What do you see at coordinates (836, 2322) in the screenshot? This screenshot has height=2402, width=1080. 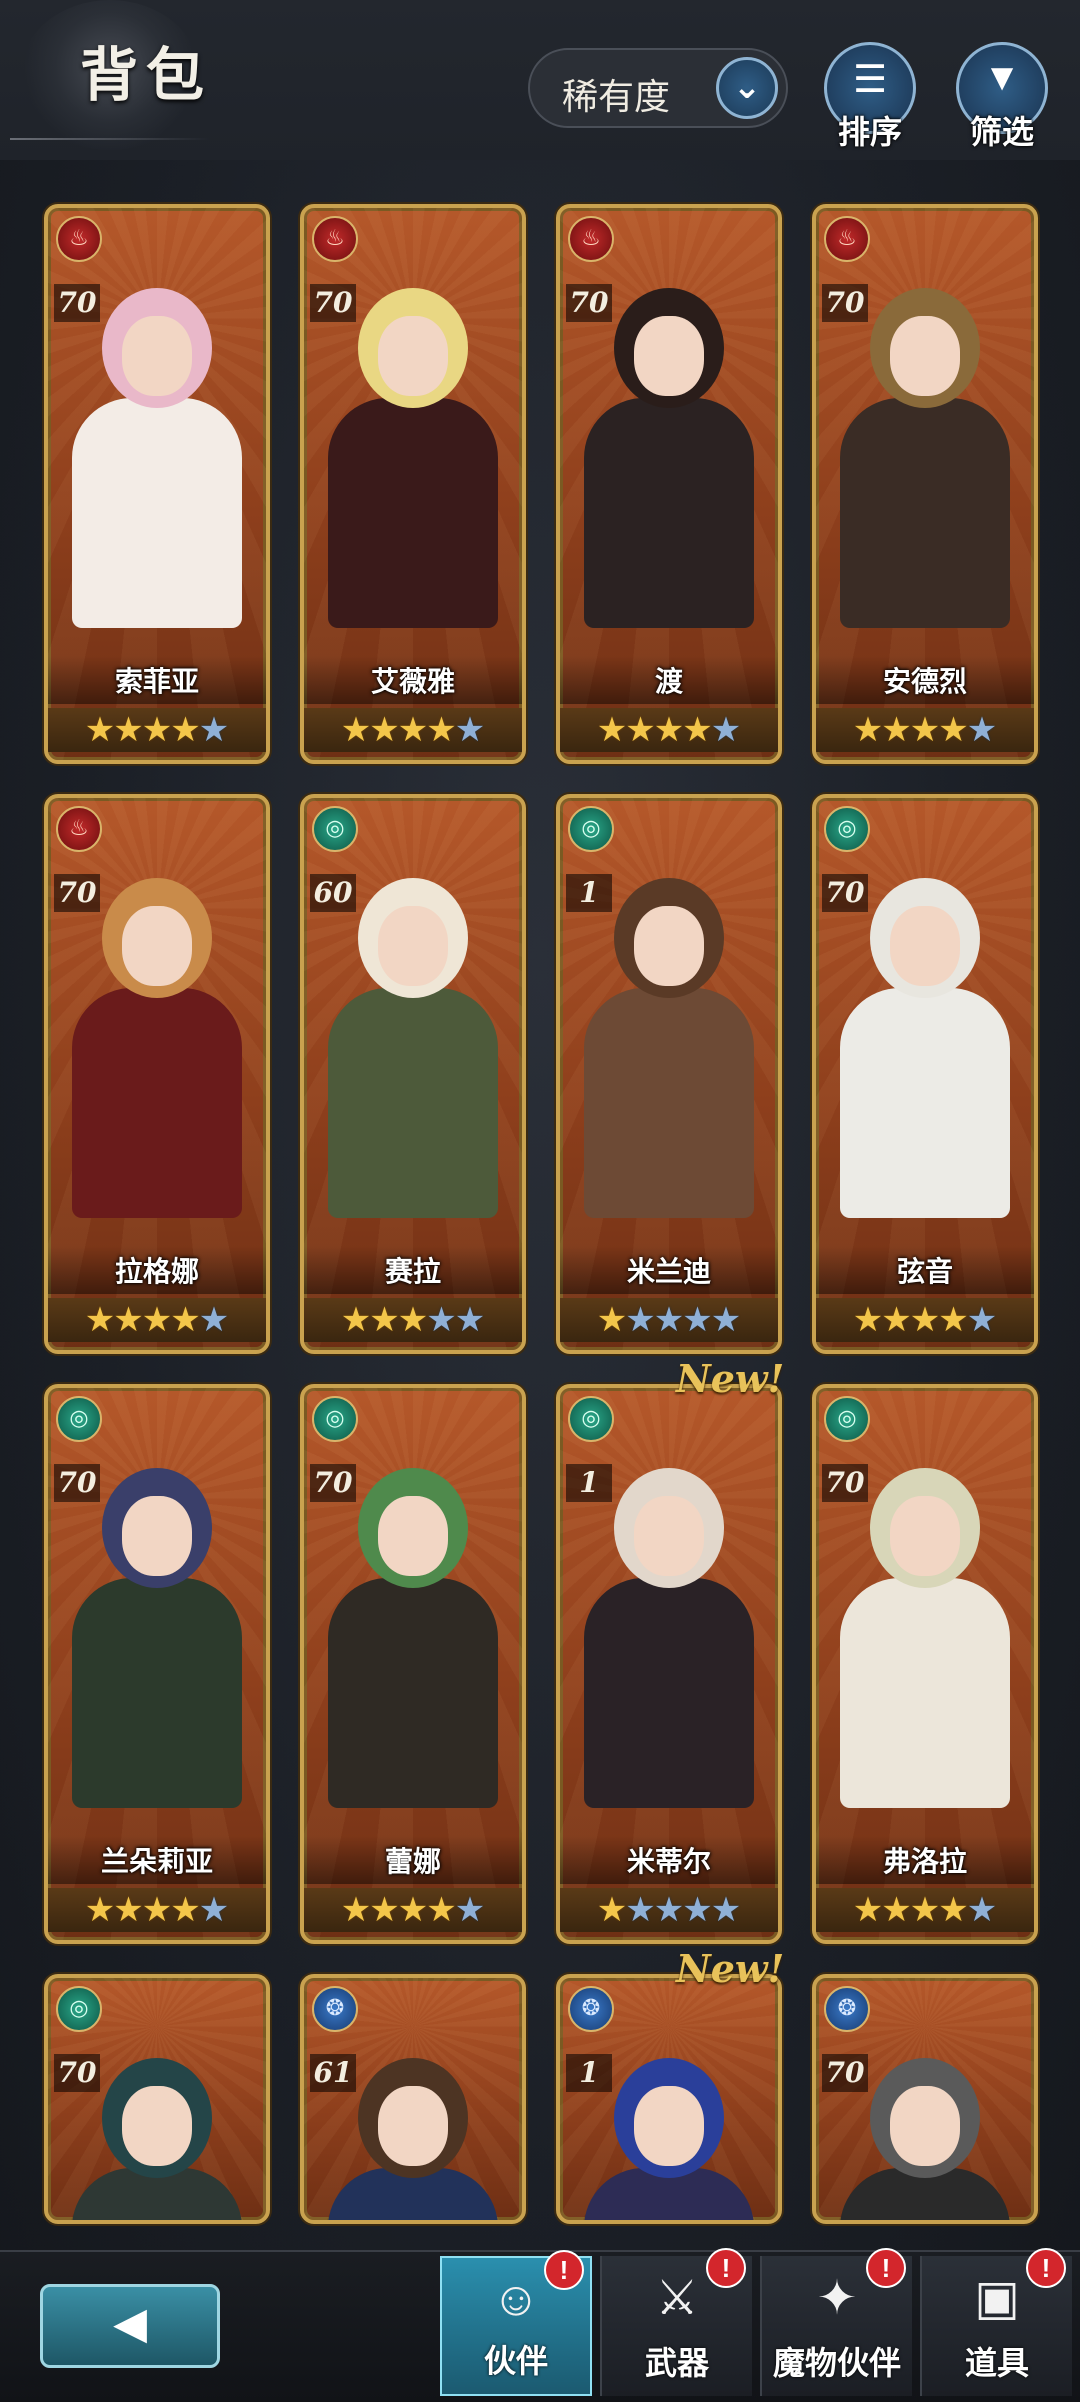 I see `tab-monster-companions: ✦ 魔物伙伴 !` at bounding box center [836, 2322].